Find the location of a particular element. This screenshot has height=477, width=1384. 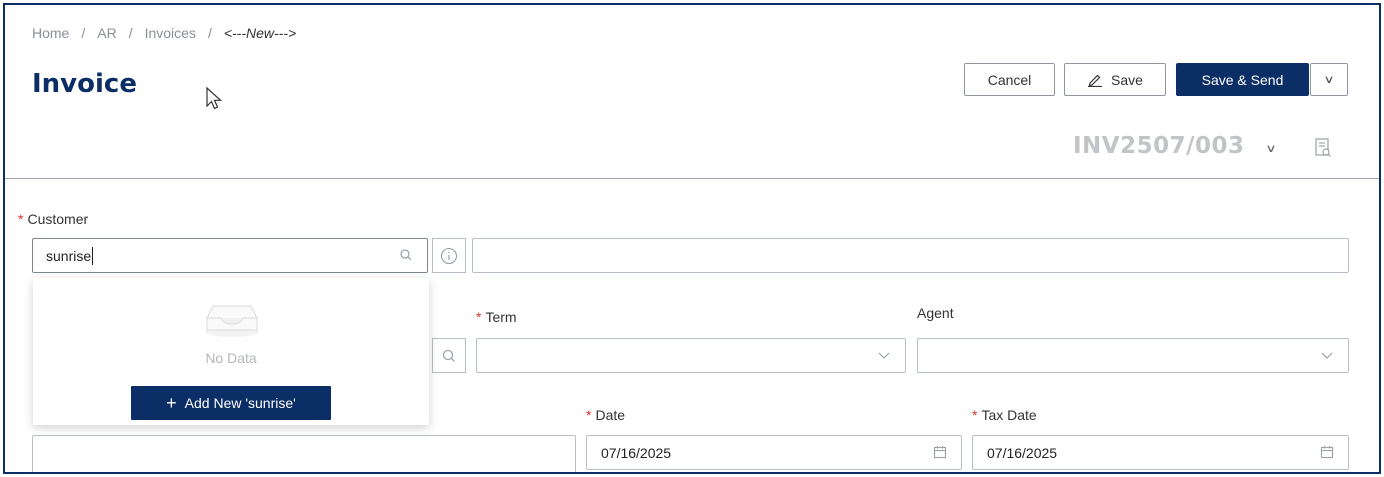

plus-icon: + is located at coordinates (171, 403).